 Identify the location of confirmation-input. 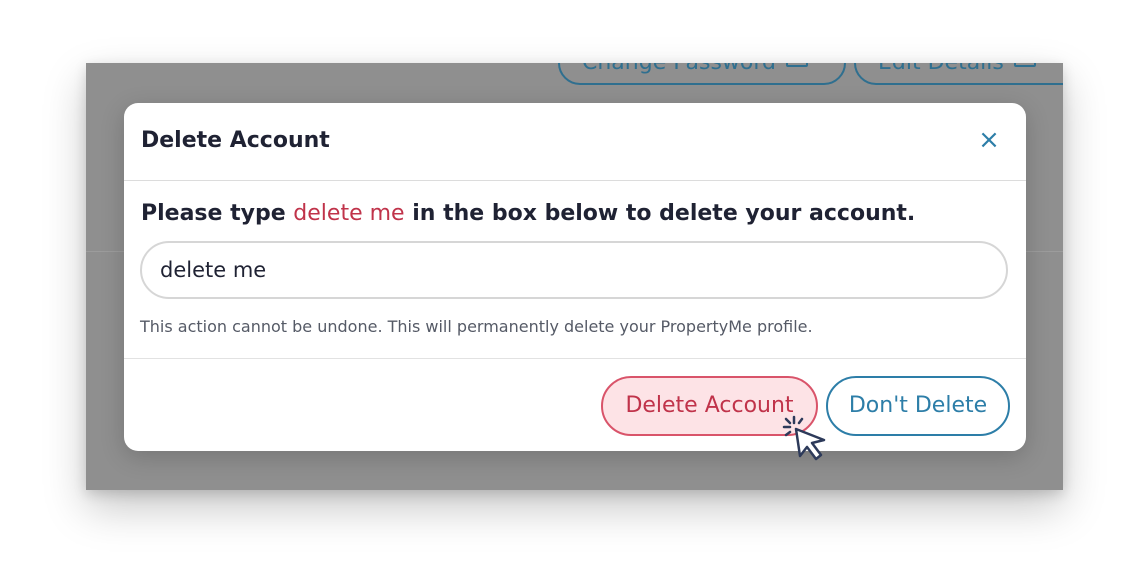
(574, 270).